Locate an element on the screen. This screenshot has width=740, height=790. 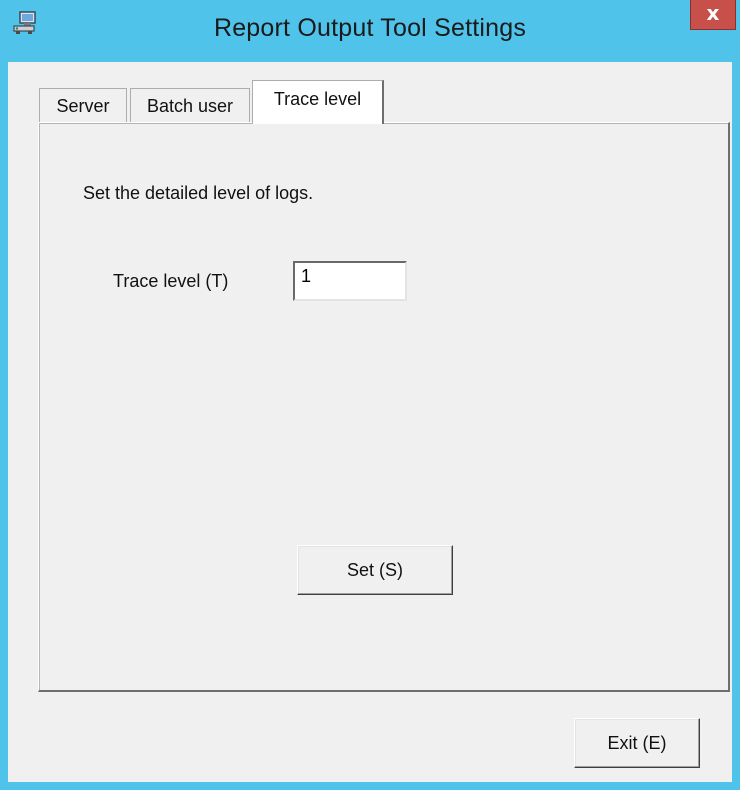
exit-button: Exit (E) is located at coordinates (637, 743).